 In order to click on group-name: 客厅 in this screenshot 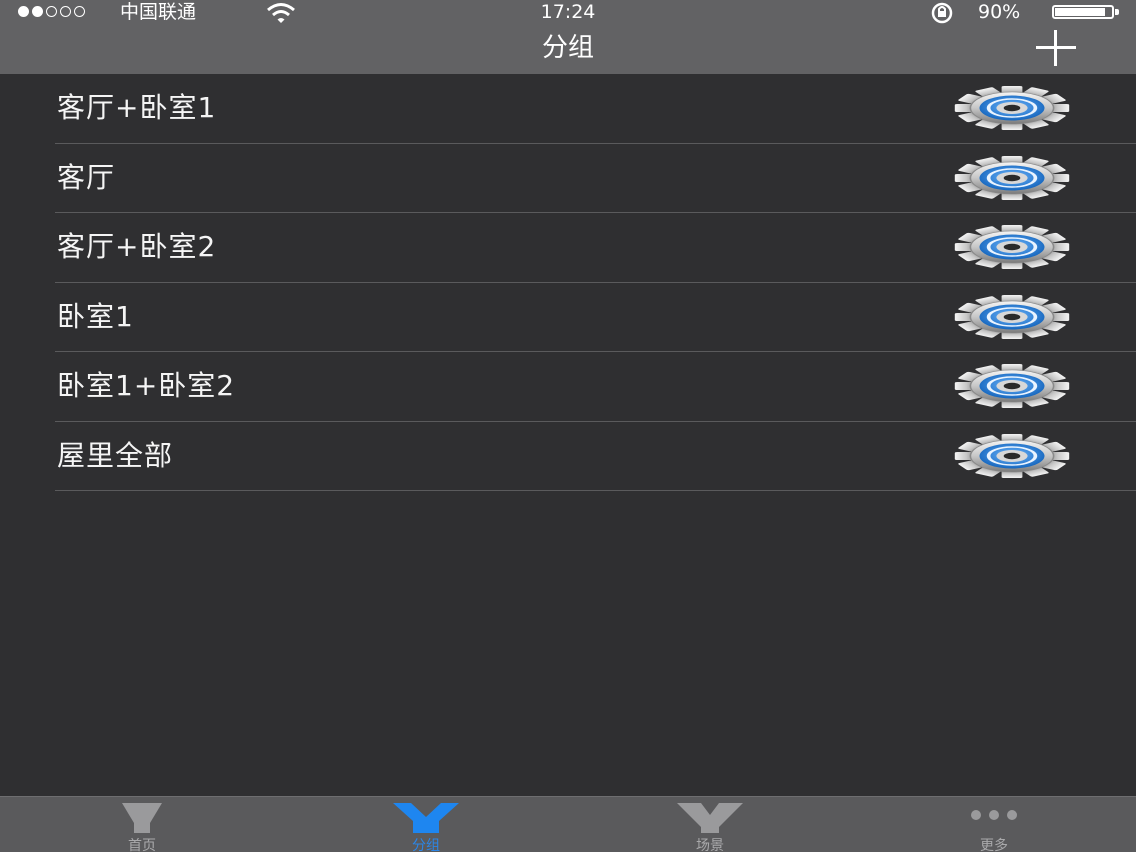, I will do `click(86, 177)`.